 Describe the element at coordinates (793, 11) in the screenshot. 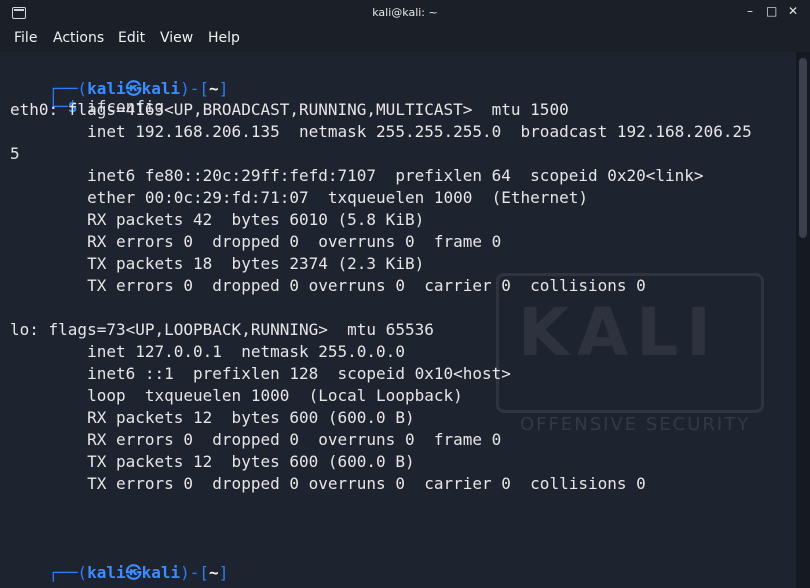

I see `close-button: ✕` at that location.